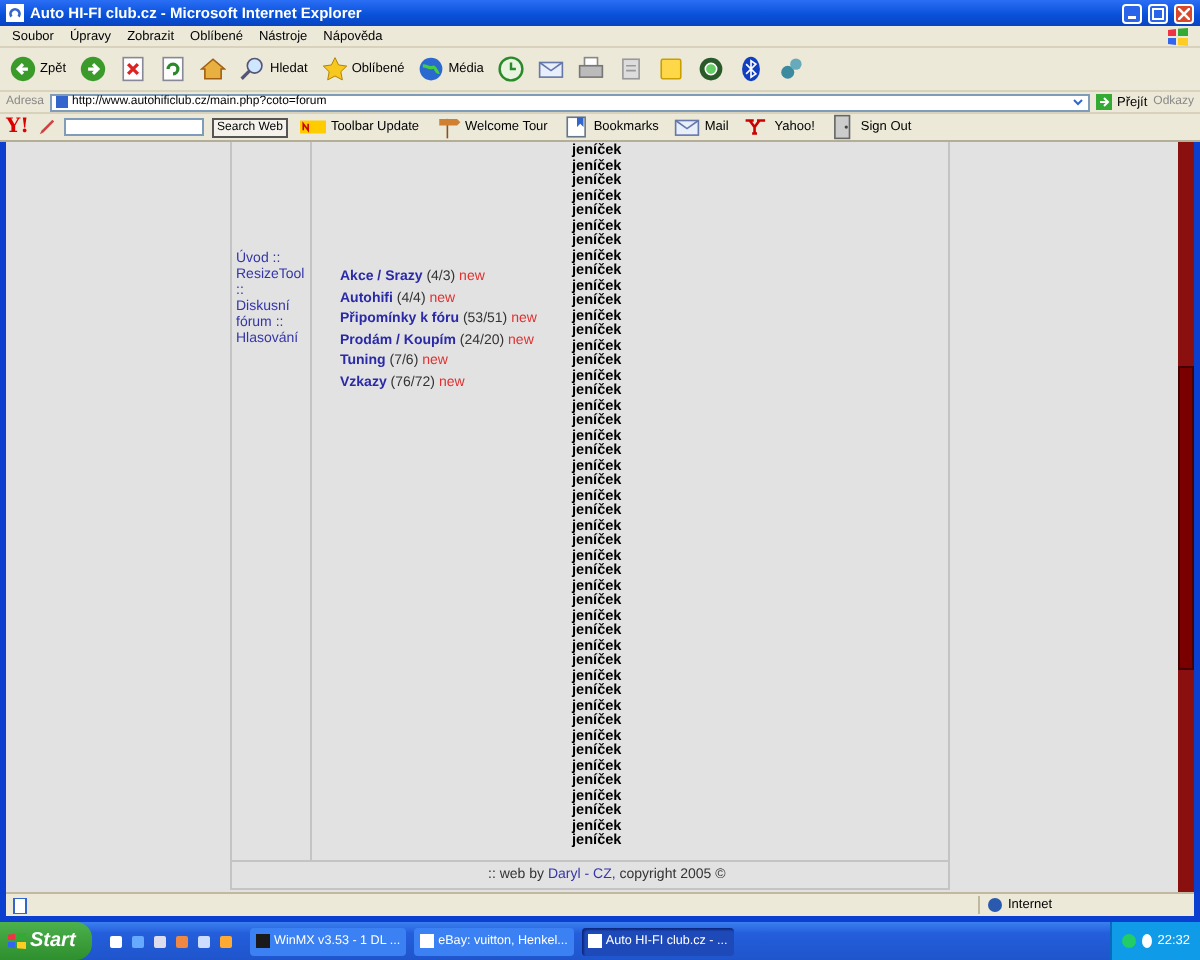 The height and width of the screenshot is (960, 1200). I want to click on maximize-button, so click(1158, 13).